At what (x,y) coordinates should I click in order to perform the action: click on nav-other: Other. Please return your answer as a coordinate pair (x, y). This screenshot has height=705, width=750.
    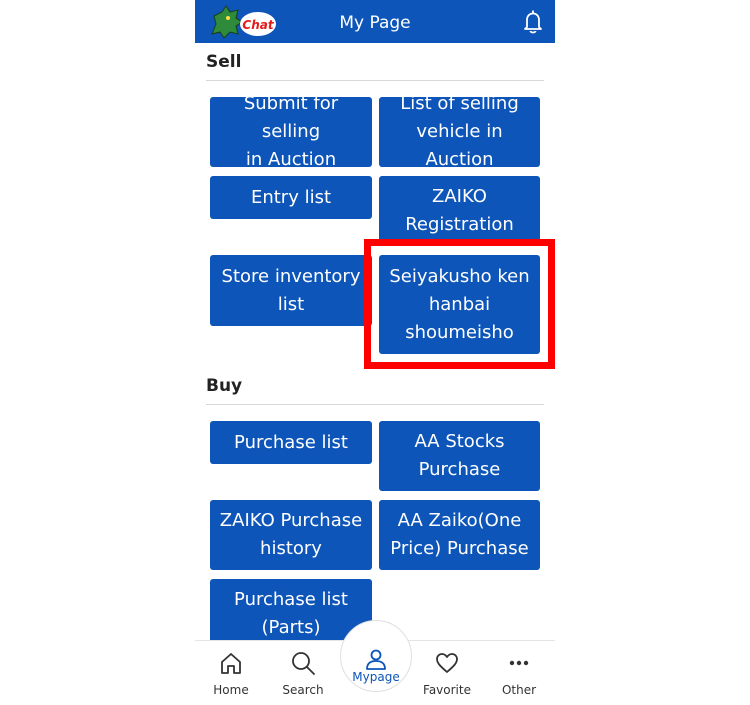
    Looking at the image, I should click on (519, 671).